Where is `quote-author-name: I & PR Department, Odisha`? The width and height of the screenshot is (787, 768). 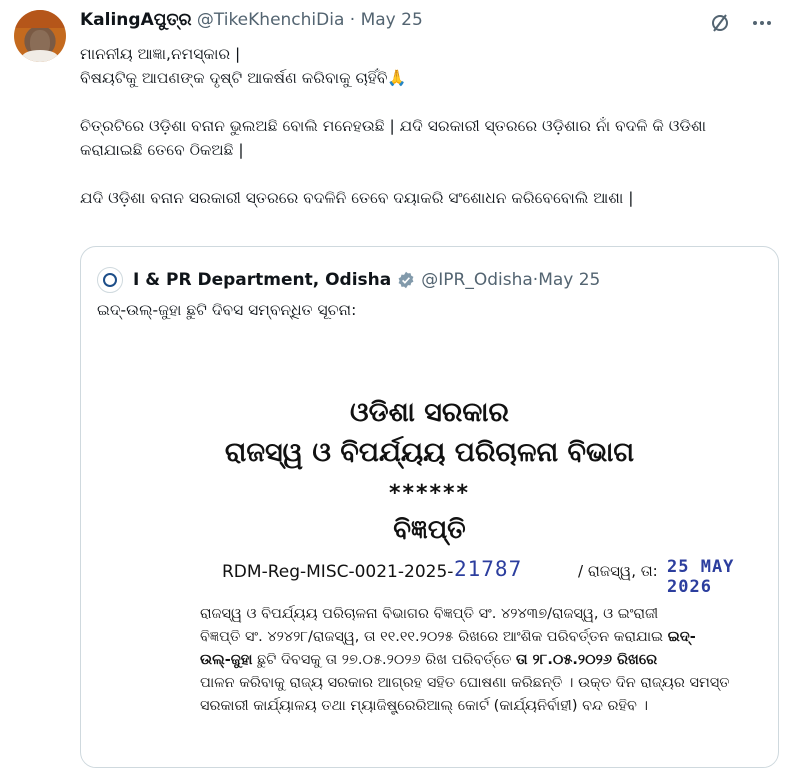
quote-author-name: I & PR Department, Odisha is located at coordinates (262, 280).